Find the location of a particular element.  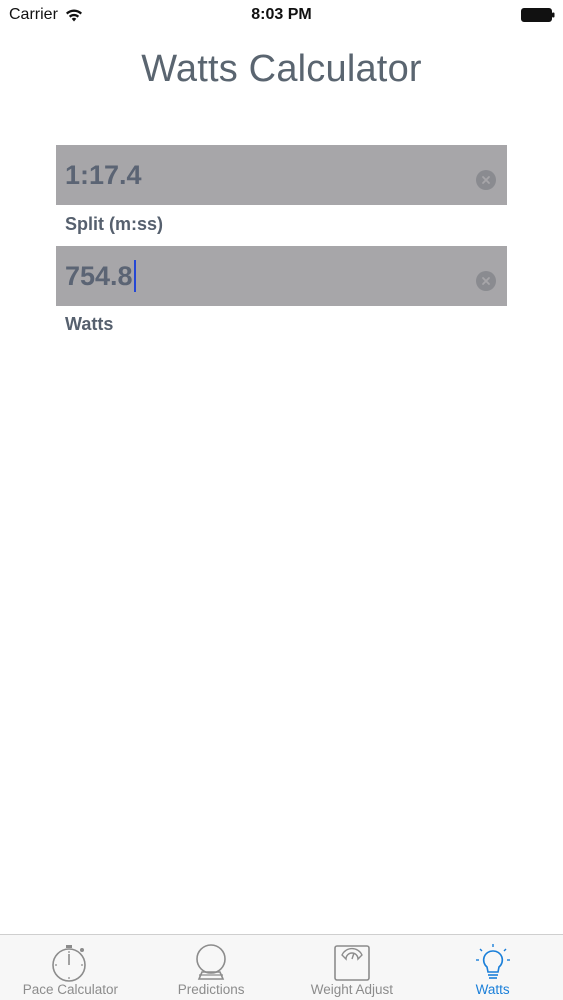

tab-weight-adjust: Weight Adjust is located at coordinates (352, 967).